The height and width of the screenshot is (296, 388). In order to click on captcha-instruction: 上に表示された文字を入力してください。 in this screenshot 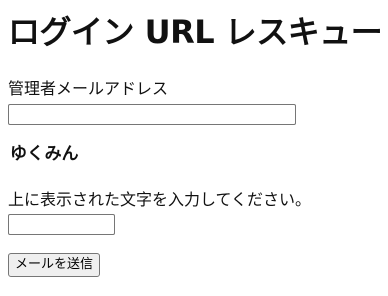, I will do `click(160, 199)`.